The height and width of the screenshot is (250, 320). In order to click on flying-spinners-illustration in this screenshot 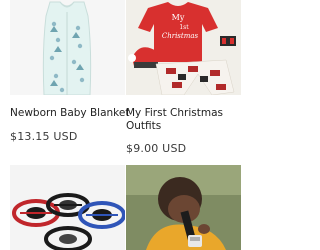, I will do `click(67, 207)`.